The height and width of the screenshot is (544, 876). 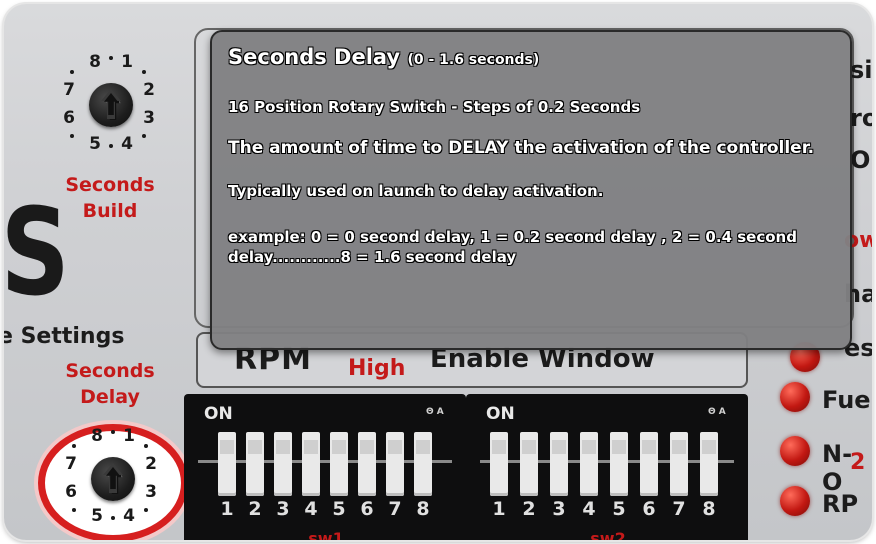 What do you see at coordinates (326, 534) in the screenshot?
I see `dip-switch-name: sw1` at bounding box center [326, 534].